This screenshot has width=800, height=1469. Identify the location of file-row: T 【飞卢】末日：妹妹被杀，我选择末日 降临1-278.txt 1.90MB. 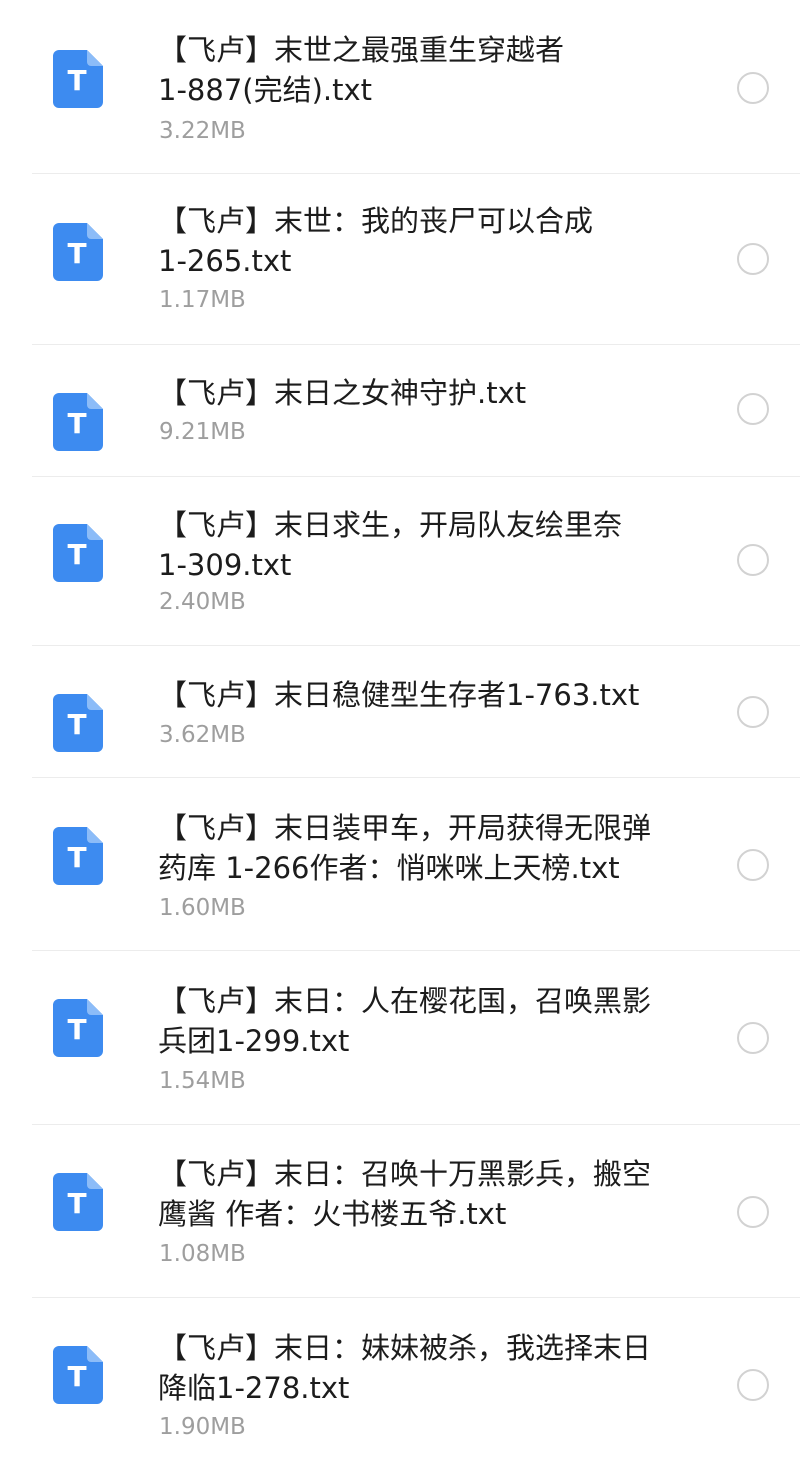
(400, 1383).